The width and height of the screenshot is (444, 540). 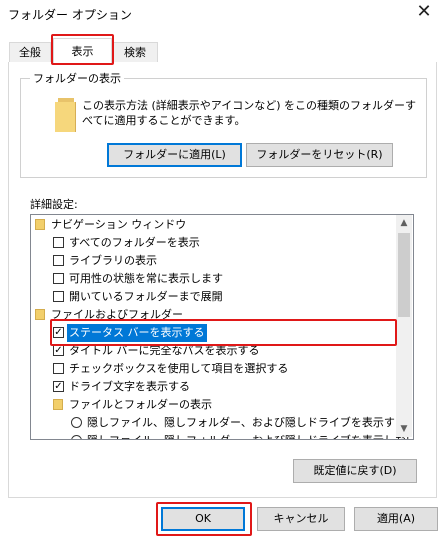 I want to click on advanced-list-scrollbar: ▲ ▼, so click(x=404, y=326).